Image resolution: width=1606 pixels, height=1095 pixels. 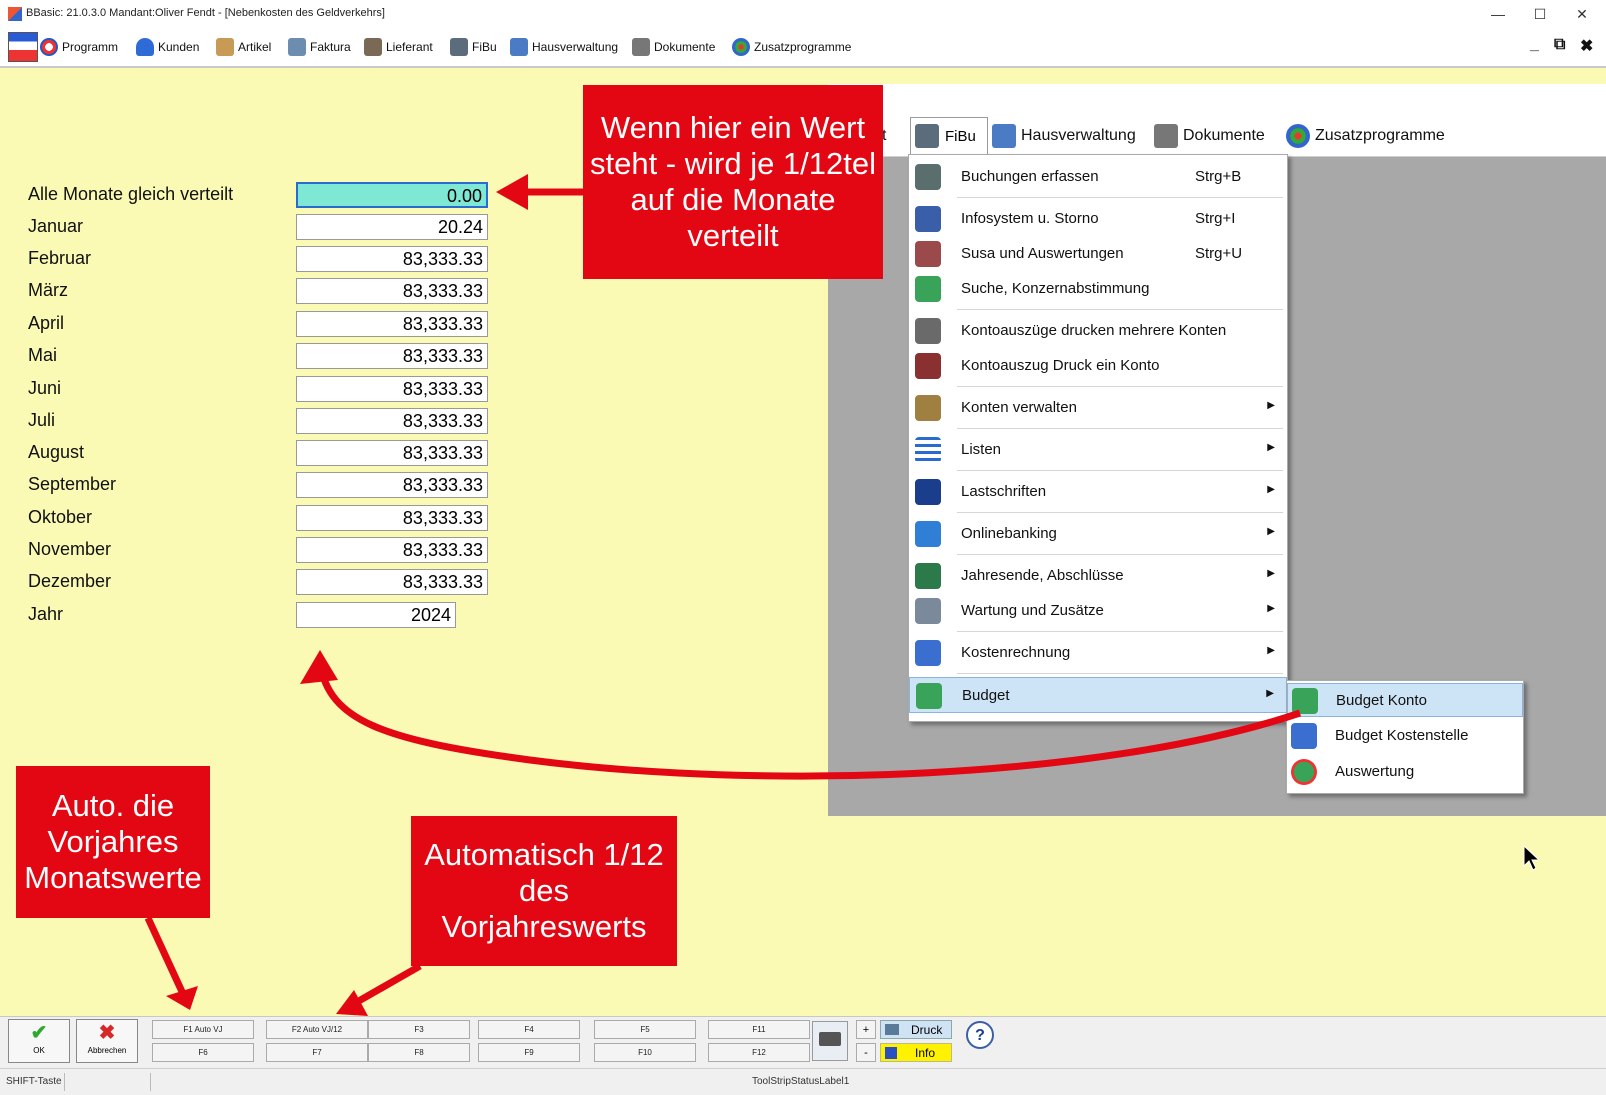 What do you see at coordinates (1019, 407) in the screenshot?
I see `menu-item-label: Konten verwalten` at bounding box center [1019, 407].